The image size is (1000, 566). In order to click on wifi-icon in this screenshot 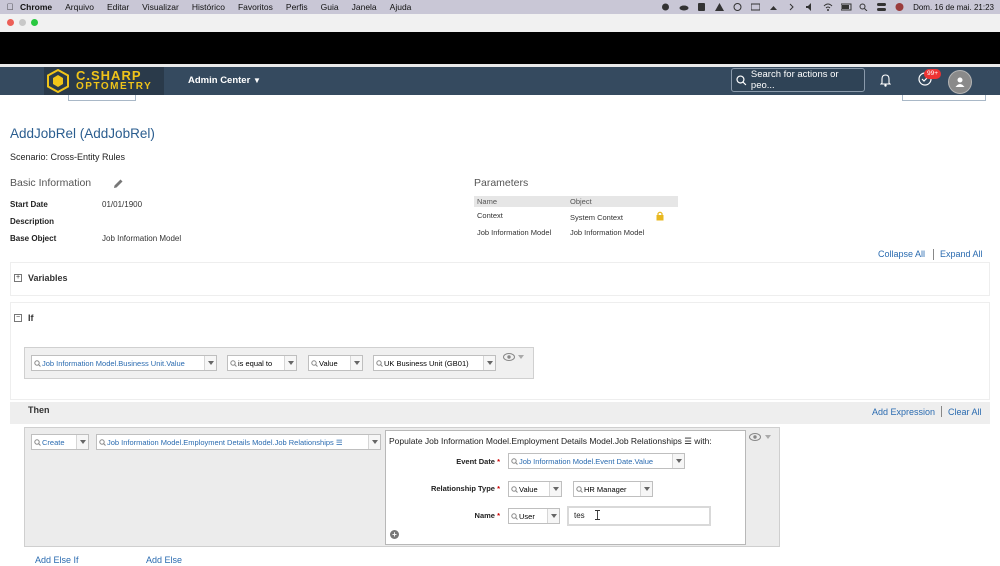, I will do `click(828, 7)`.